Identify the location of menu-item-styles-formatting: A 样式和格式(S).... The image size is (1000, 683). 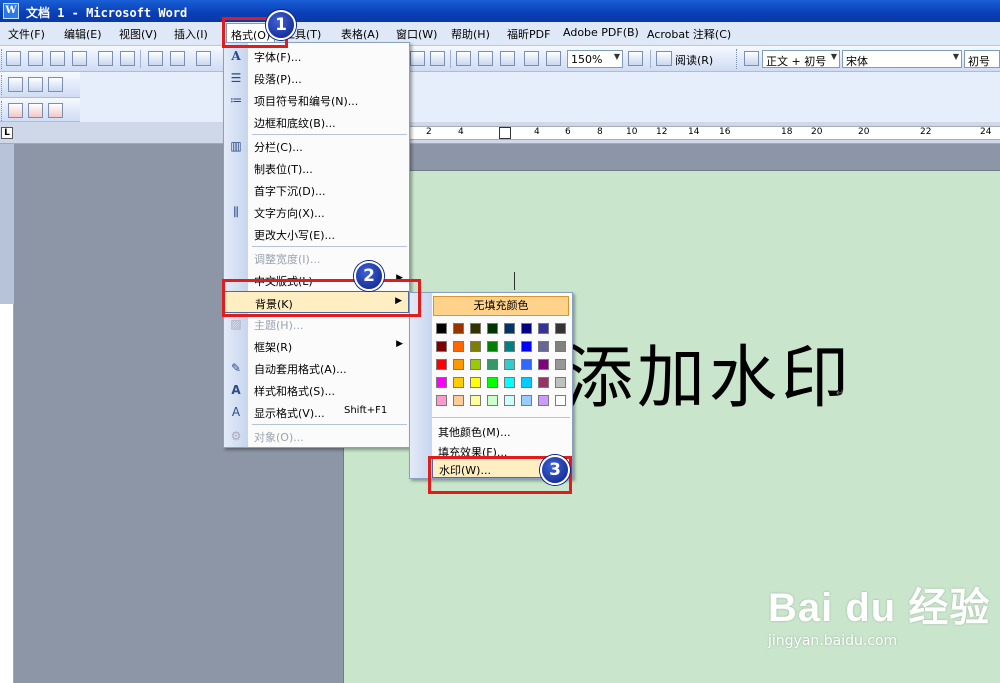
(316, 390).